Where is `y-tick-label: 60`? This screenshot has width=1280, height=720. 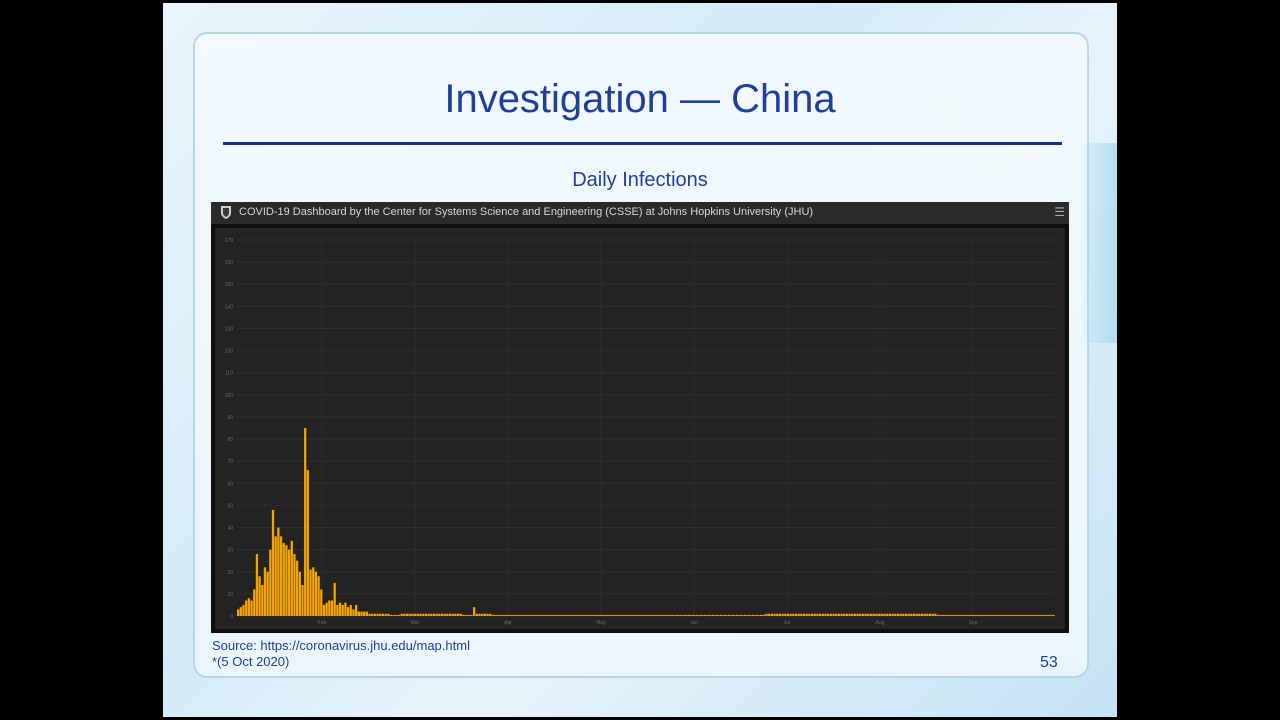 y-tick-label: 60 is located at coordinates (230, 484).